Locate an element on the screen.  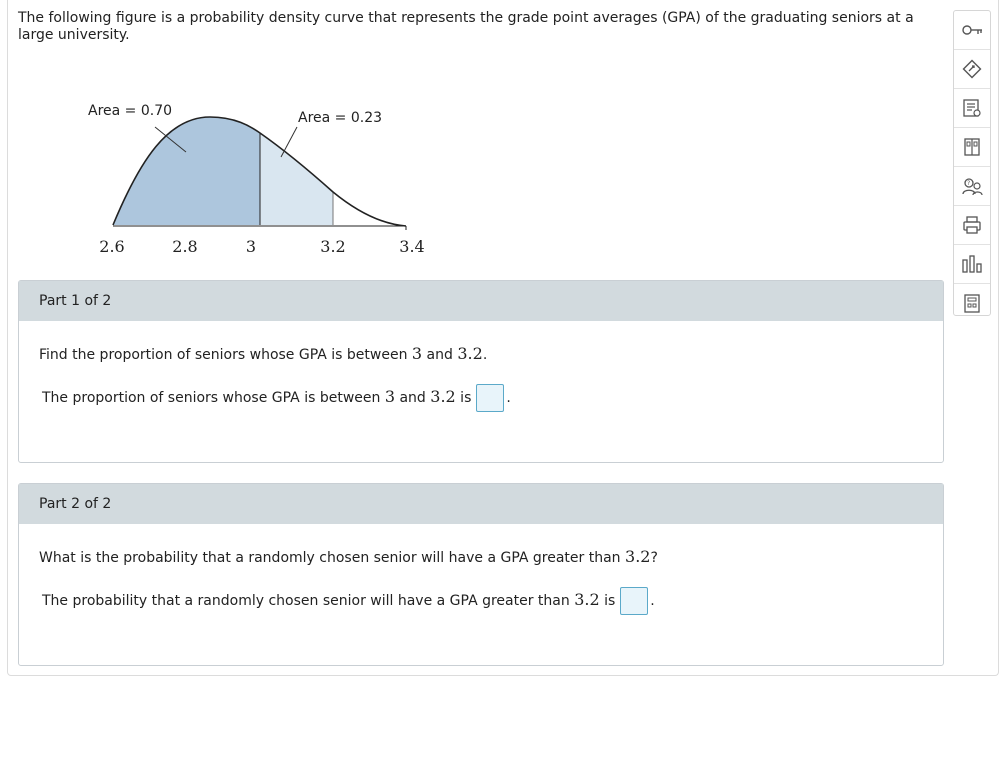
calculator-icon is located at coordinates (972, 303).